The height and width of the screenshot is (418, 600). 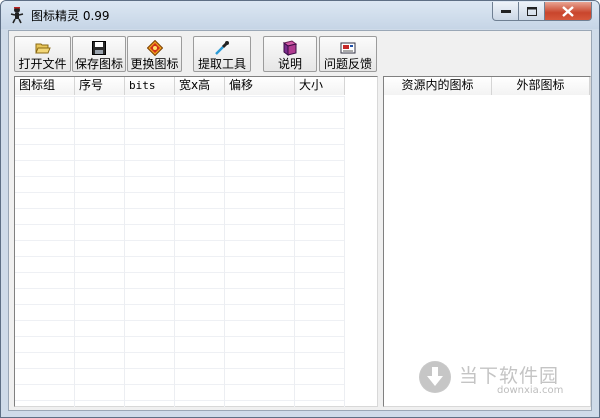 What do you see at coordinates (530, 390) in the screenshot?
I see `watermark-url: downxia.com` at bounding box center [530, 390].